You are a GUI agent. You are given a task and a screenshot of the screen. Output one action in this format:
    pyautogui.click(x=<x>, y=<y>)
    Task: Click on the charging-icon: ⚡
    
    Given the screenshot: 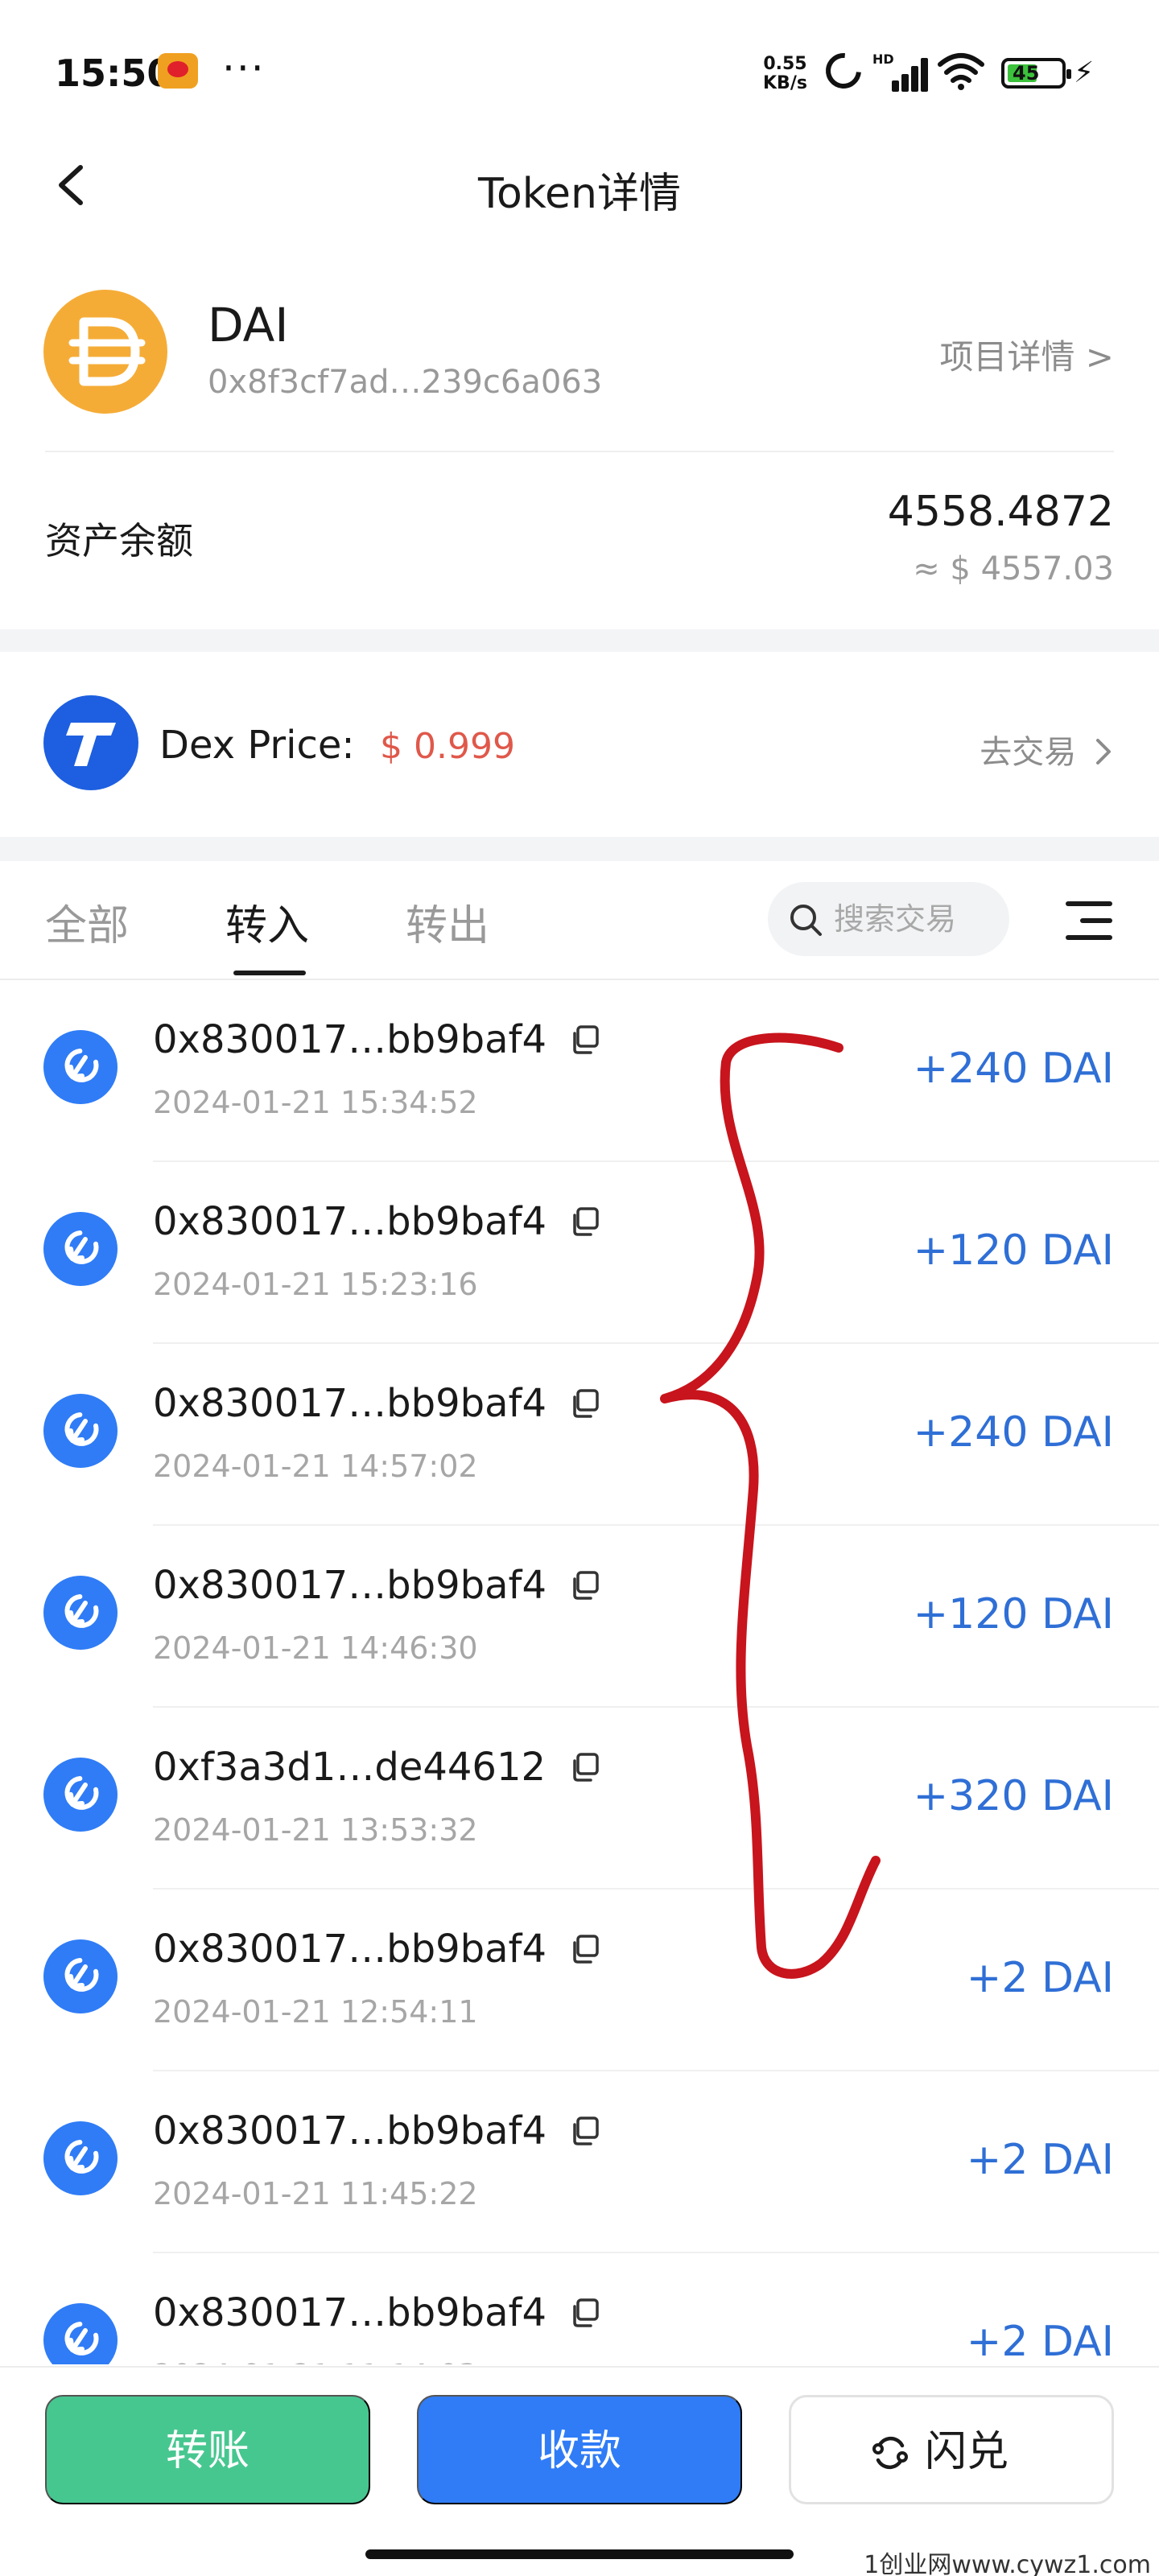 What is the action you would take?
    pyautogui.click(x=1084, y=72)
    